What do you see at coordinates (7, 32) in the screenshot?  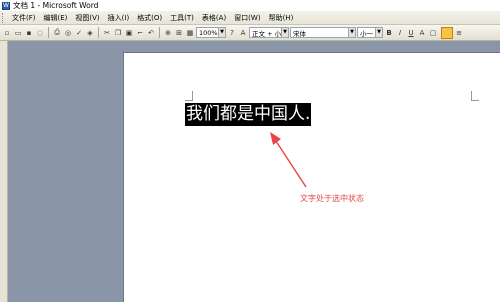 I see `new-document-icon: ▫` at bounding box center [7, 32].